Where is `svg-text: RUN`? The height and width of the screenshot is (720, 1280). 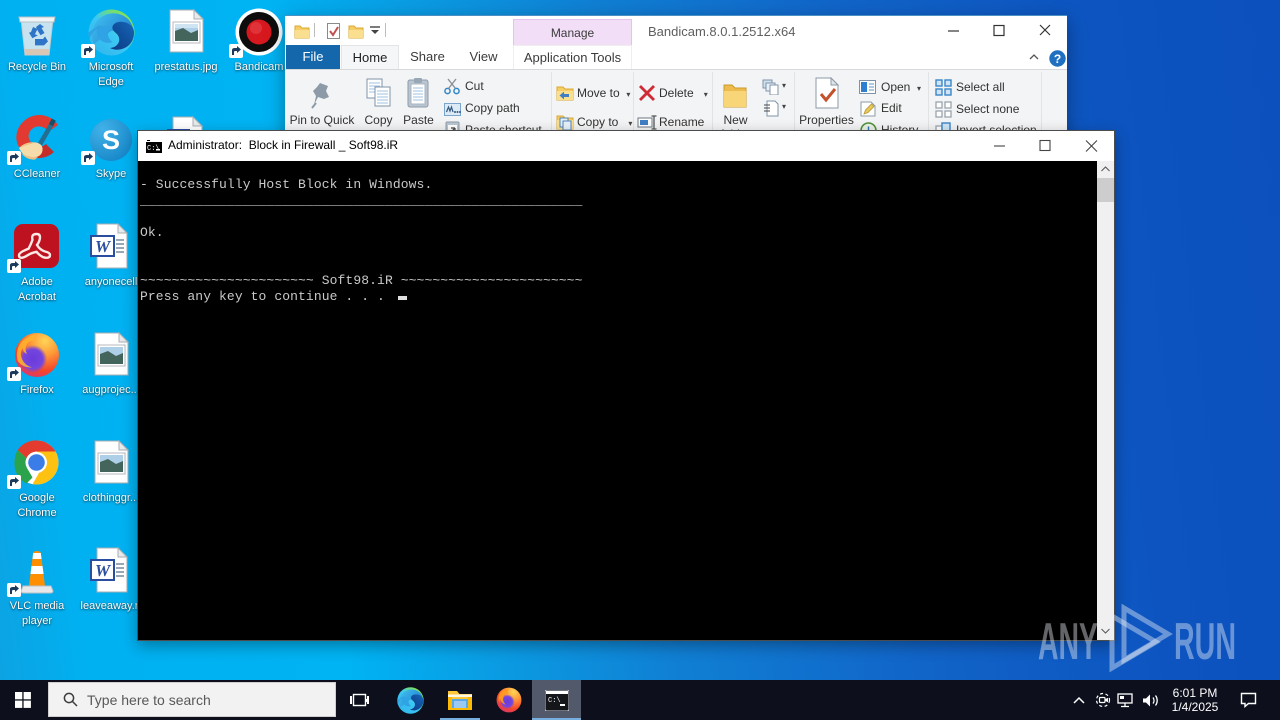 svg-text: RUN is located at coordinates (1205, 642).